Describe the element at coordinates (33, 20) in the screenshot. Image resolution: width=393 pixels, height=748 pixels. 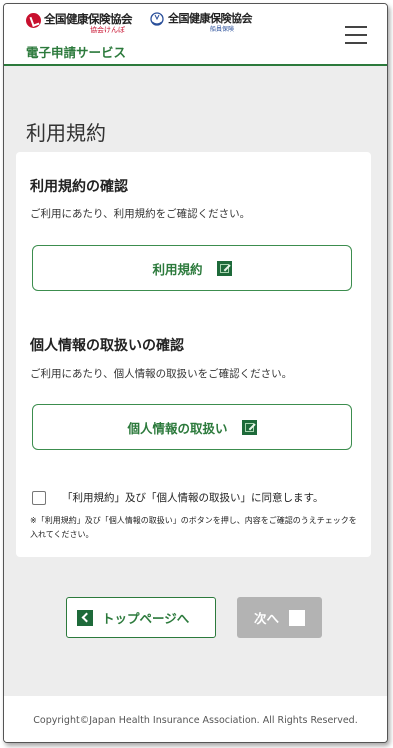
I see `kyokai-logo-icon` at that location.